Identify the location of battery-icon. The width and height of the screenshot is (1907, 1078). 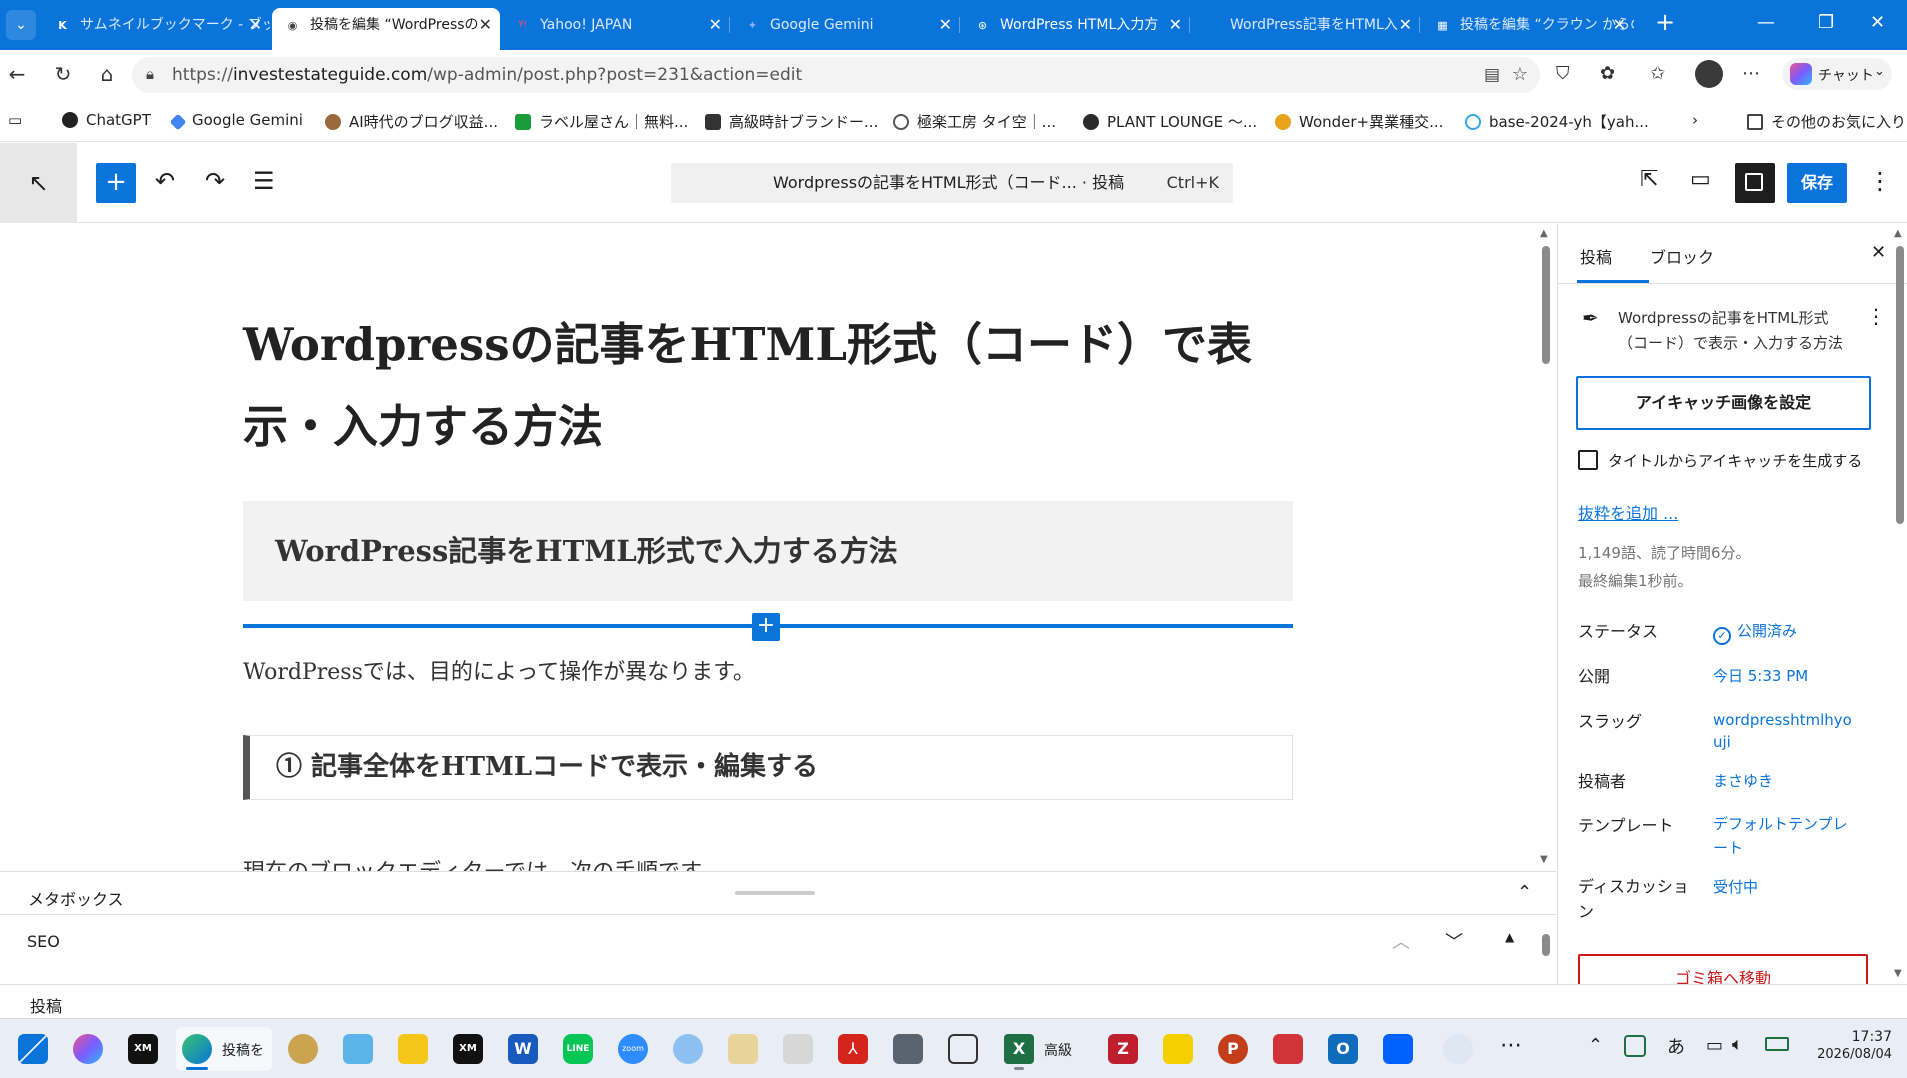
(1777, 1044).